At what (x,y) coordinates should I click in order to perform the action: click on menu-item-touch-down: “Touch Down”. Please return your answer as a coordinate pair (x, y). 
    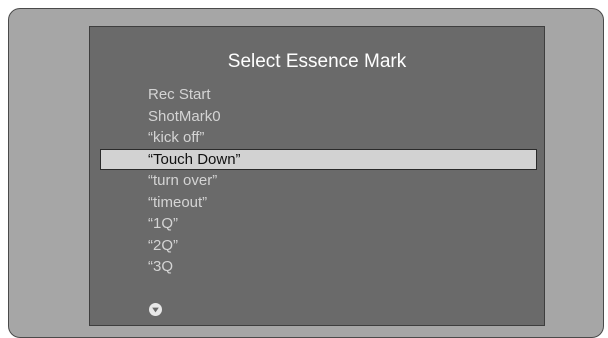
    Looking at the image, I should click on (317, 159).